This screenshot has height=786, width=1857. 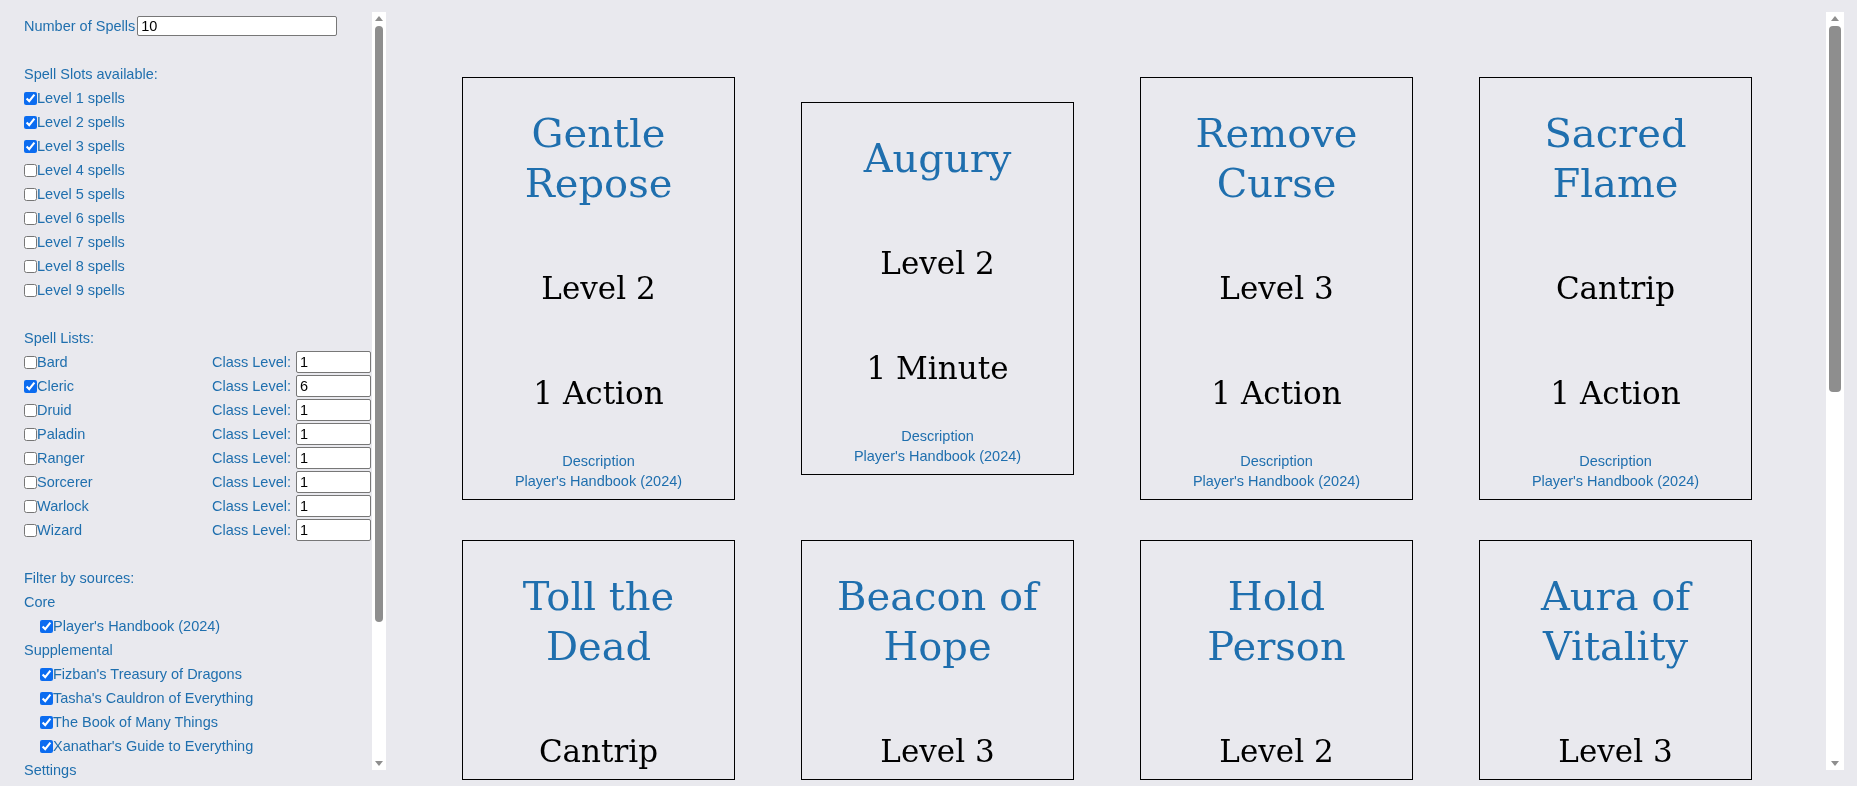 I want to click on checkbox-label: Level 1 spells, so click(x=81, y=98).